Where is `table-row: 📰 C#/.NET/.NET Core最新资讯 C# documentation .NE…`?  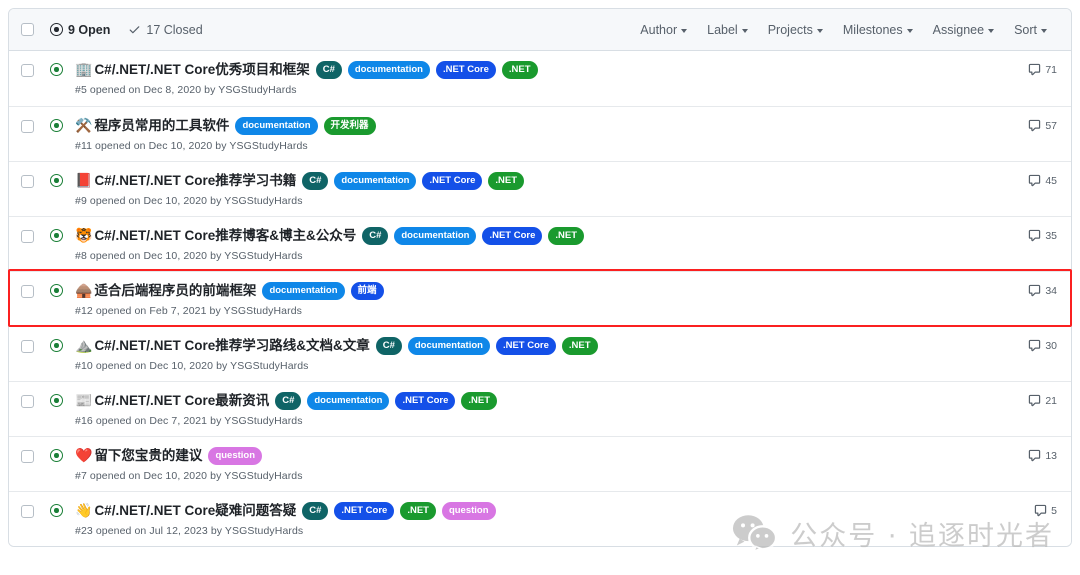
table-row: 📰 C#/.NET/.NET Core最新资讯 C# documentation .NE… is located at coordinates (540, 408).